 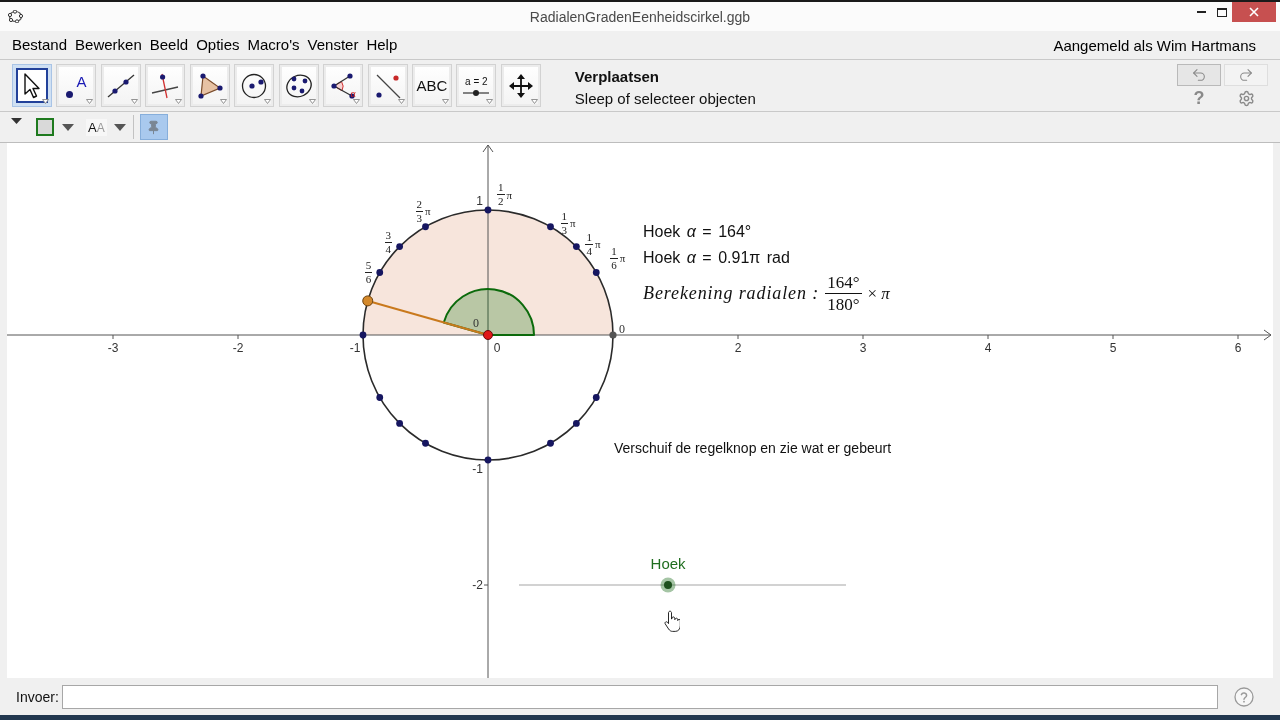 I want to click on point-tool-button: A, so click(x=76, y=85).